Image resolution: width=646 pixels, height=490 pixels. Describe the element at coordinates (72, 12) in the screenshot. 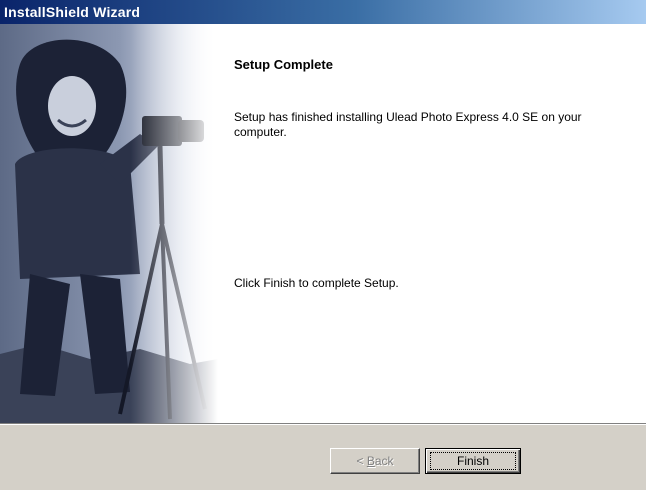

I see `window-title: InstallShield Wizard` at that location.